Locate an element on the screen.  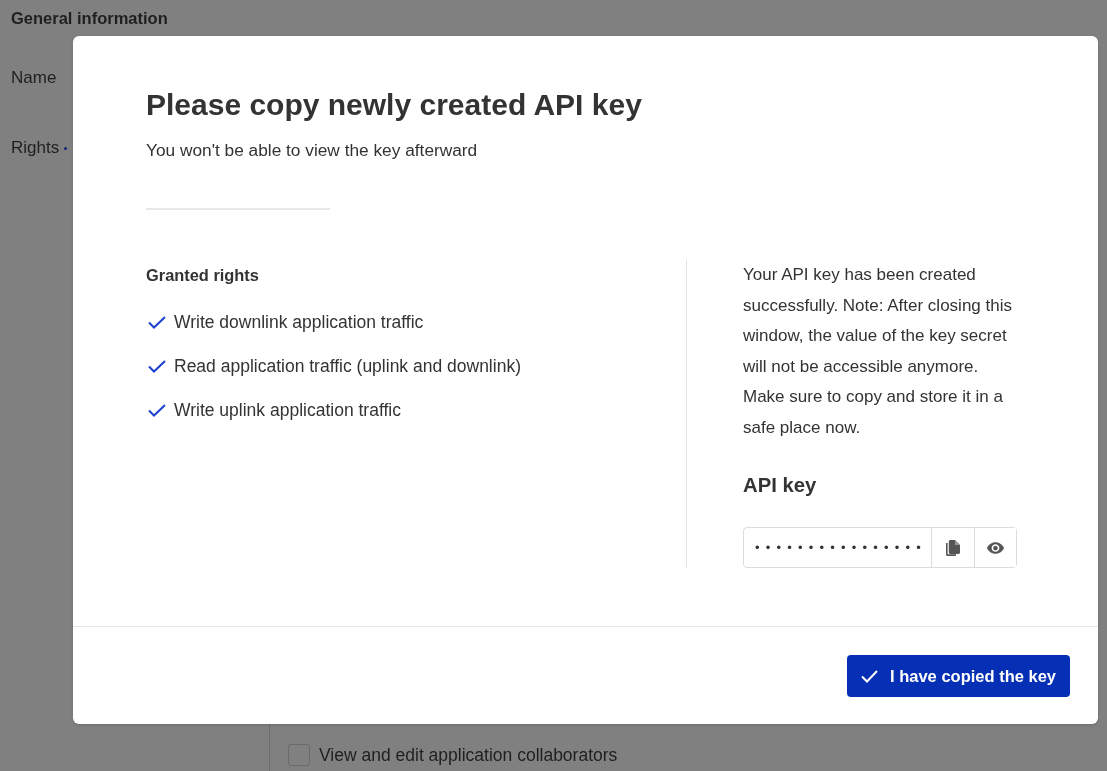
field-label: Name is located at coordinates (34, 78).